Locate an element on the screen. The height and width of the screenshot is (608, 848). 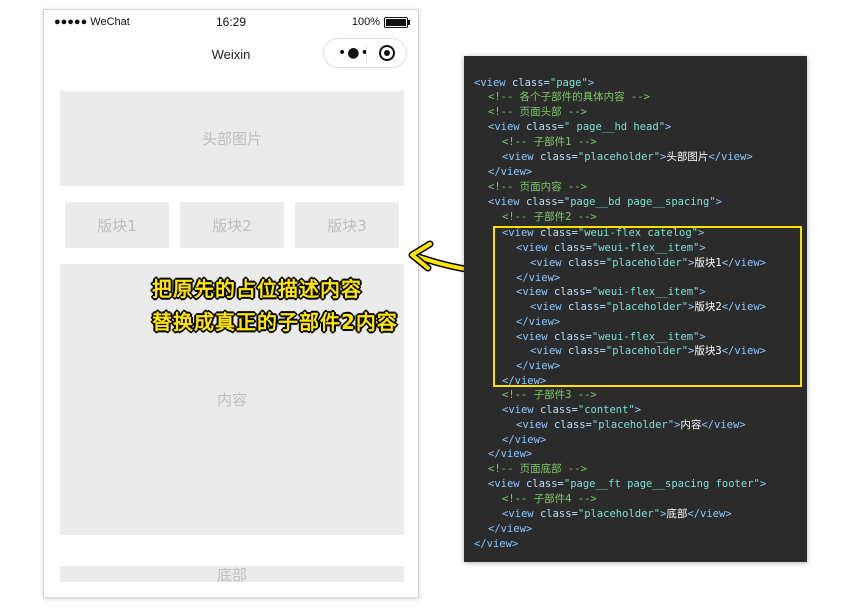
code-comment: <!-- 子部件1 --> is located at coordinates (549, 142).